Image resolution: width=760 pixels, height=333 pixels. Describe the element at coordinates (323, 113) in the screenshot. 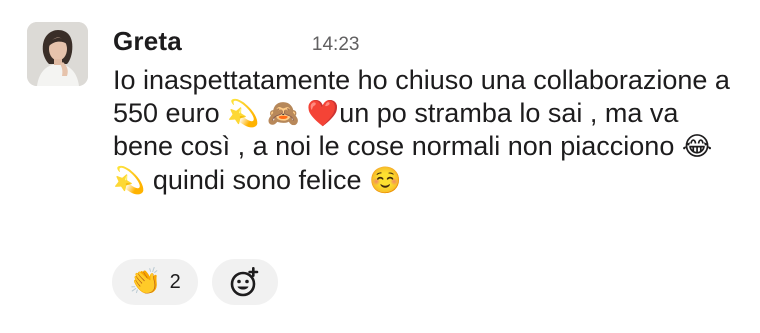

I see `red-heart-emoji: ❤️` at that location.